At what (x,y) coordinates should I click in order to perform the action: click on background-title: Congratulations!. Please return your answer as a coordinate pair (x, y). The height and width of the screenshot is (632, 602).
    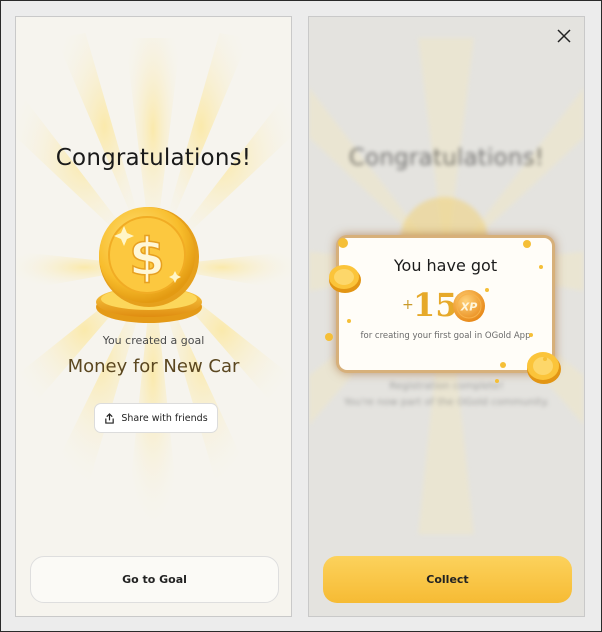
    Looking at the image, I should click on (446, 158).